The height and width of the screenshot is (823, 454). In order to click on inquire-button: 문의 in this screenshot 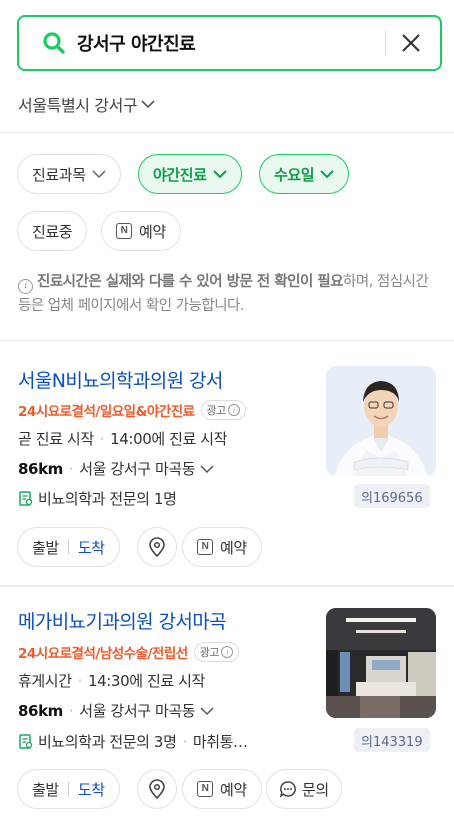, I will do `click(304, 789)`.